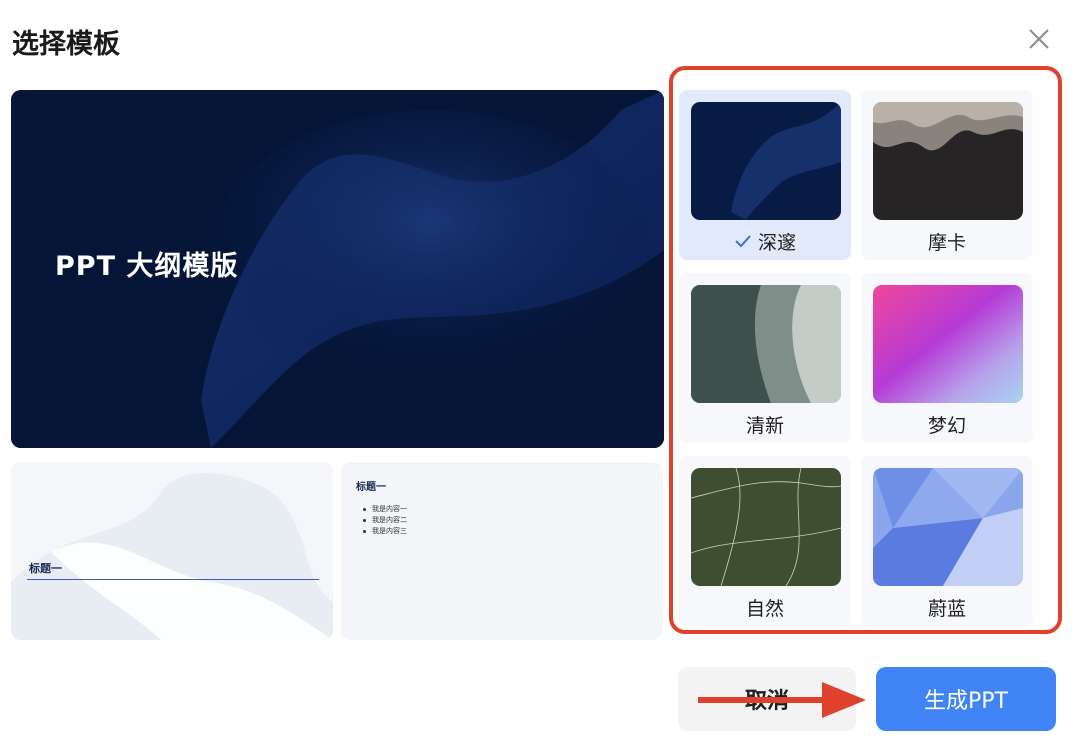 Image resolution: width=1080 pixels, height=749 pixels. I want to click on content-title: 标题一, so click(371, 487).